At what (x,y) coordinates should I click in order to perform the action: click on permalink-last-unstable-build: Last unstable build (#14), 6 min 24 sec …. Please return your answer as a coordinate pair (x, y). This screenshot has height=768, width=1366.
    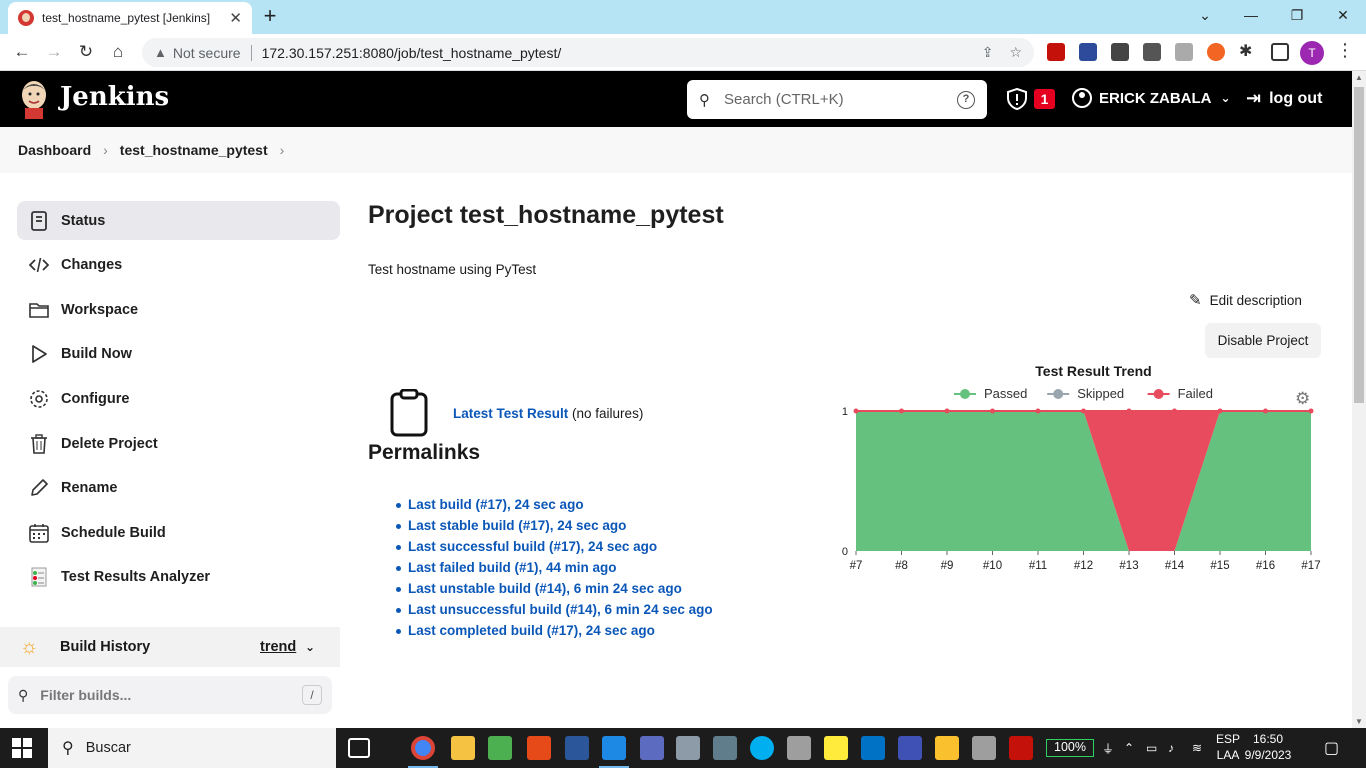
    Looking at the image, I should click on (554, 591).